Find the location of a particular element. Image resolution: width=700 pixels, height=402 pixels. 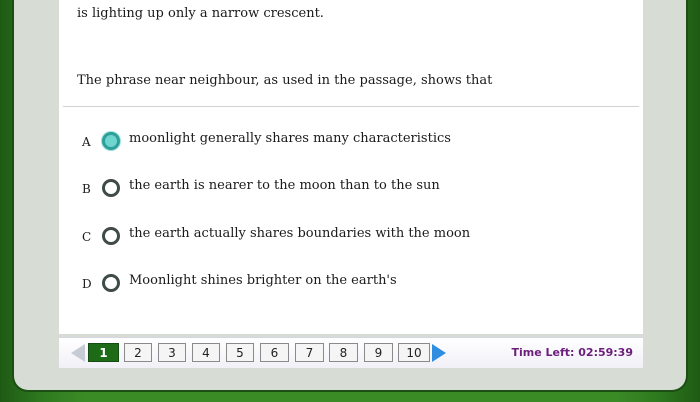

page-button-3: 3 is located at coordinates (172, 352).